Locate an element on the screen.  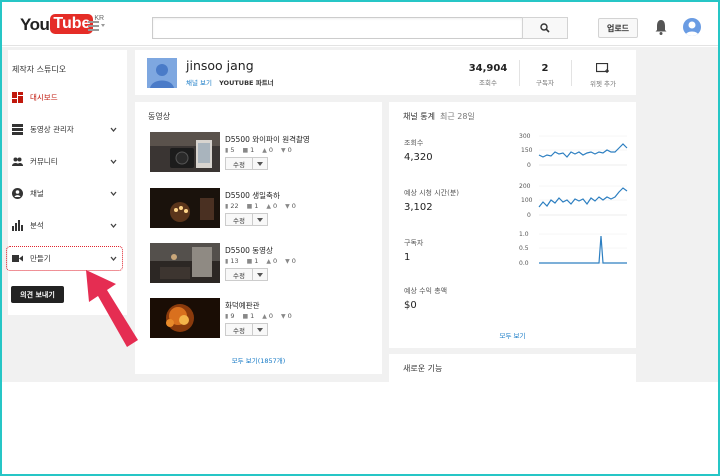
add-widget-button: 위젯 추가 is located at coordinates (603, 75).